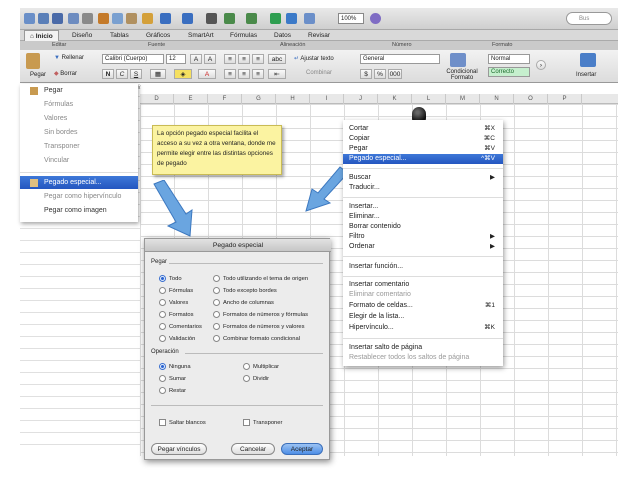 Image resolution: width=638 pixels, height=479 pixels. Describe the element at coordinates (244, 74) in the screenshot. I see `justify-center-button: ≡` at that location.